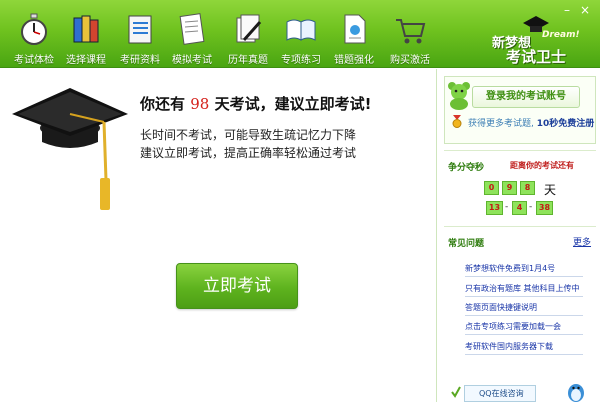  What do you see at coordinates (513, 326) in the screenshot?
I see `faq-link: 点击专项练习需要加载一会` at bounding box center [513, 326].